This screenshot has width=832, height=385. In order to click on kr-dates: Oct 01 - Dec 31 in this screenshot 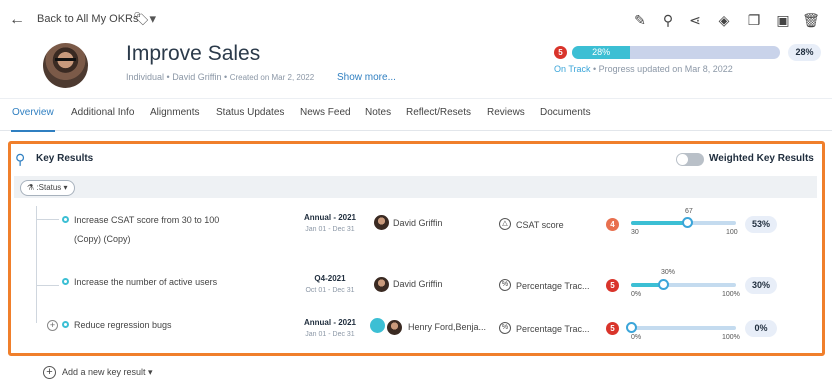, I will do `click(330, 290)`.